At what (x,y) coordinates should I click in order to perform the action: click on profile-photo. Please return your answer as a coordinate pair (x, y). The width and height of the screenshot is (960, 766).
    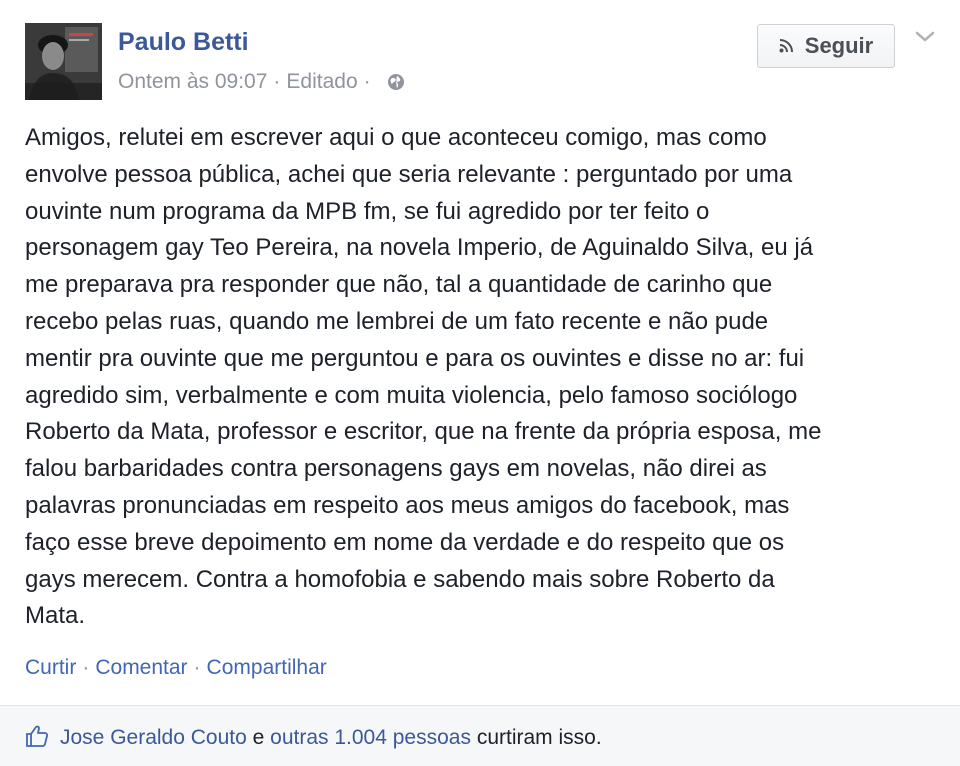
    Looking at the image, I should click on (63, 61).